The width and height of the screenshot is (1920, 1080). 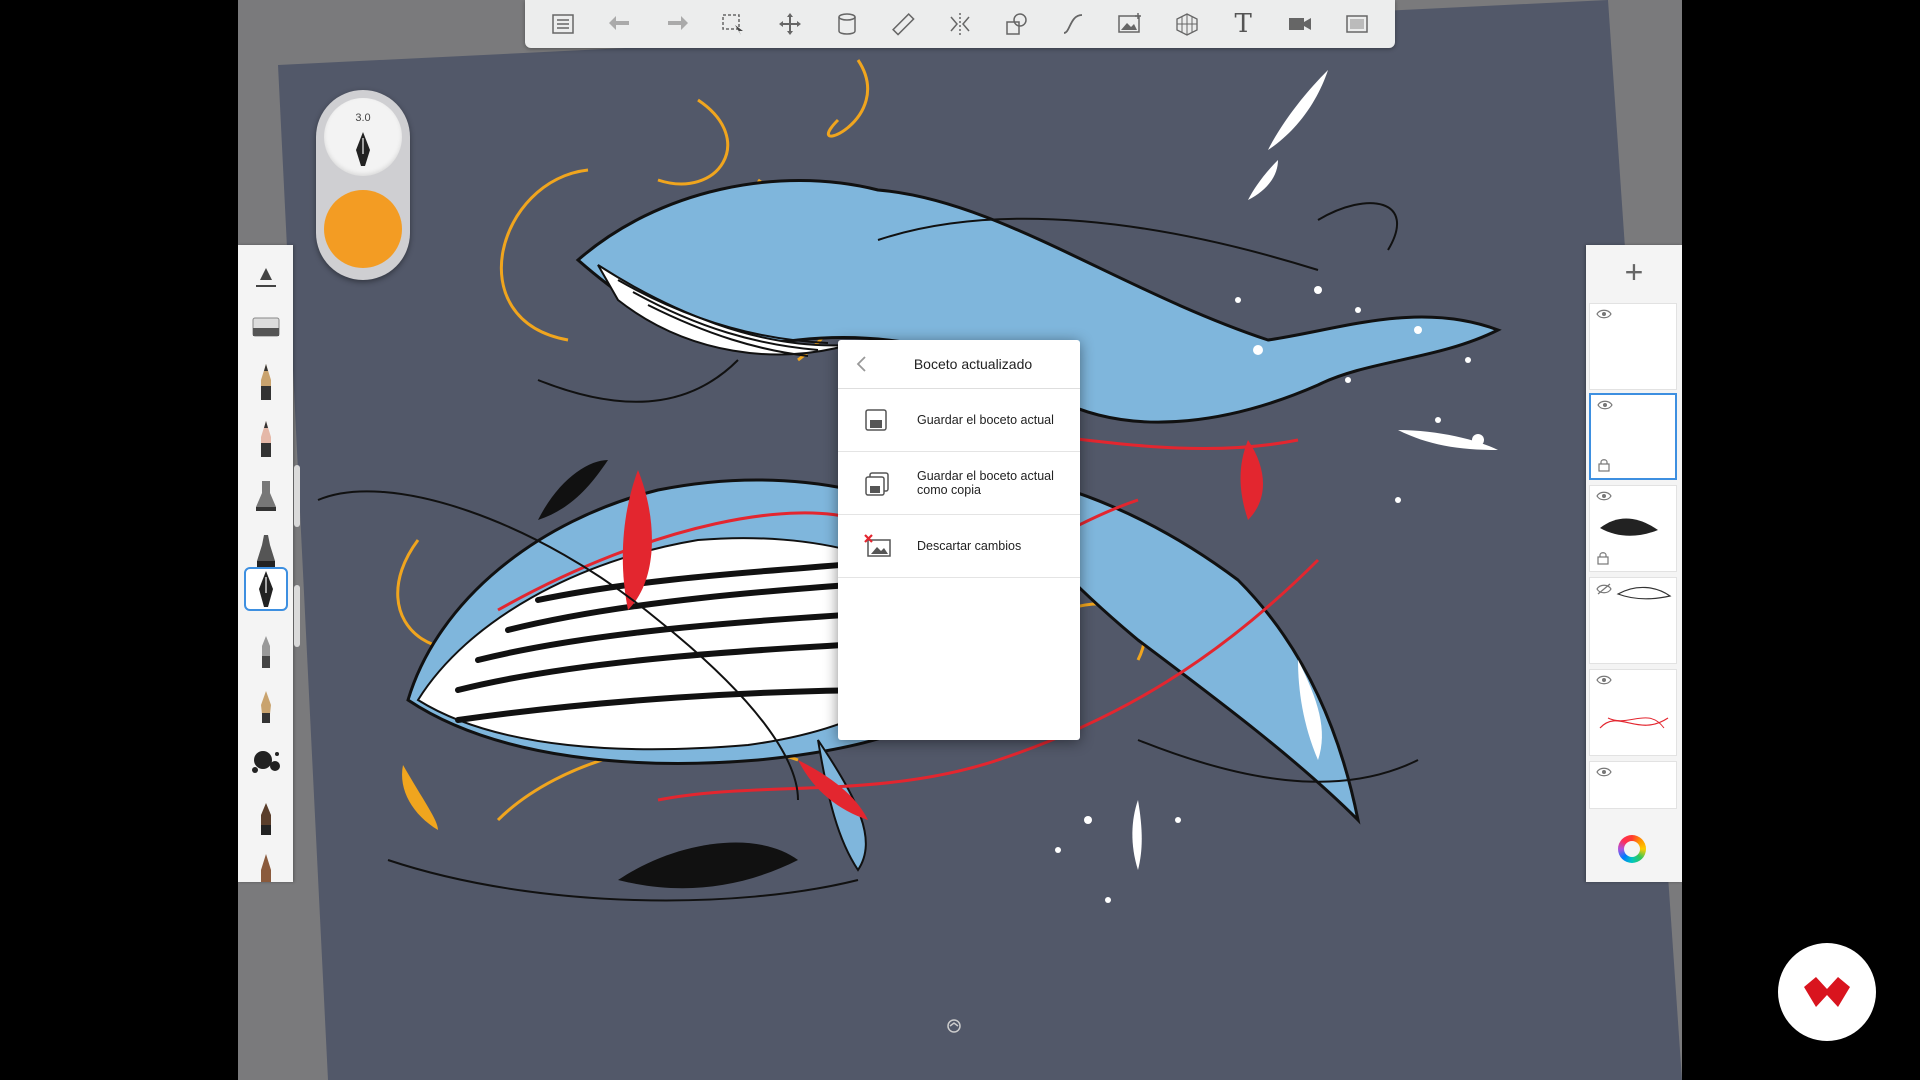 I want to click on top-toolbar: T, so click(x=960, y=24).